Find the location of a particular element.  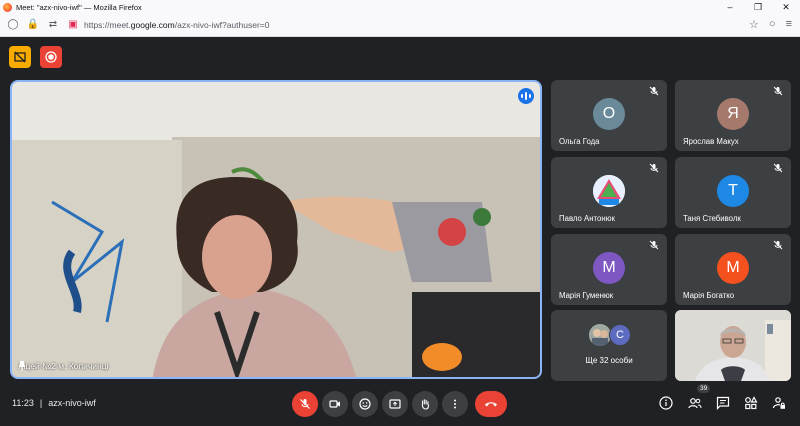

no-captions-icon is located at coordinates (20, 57).